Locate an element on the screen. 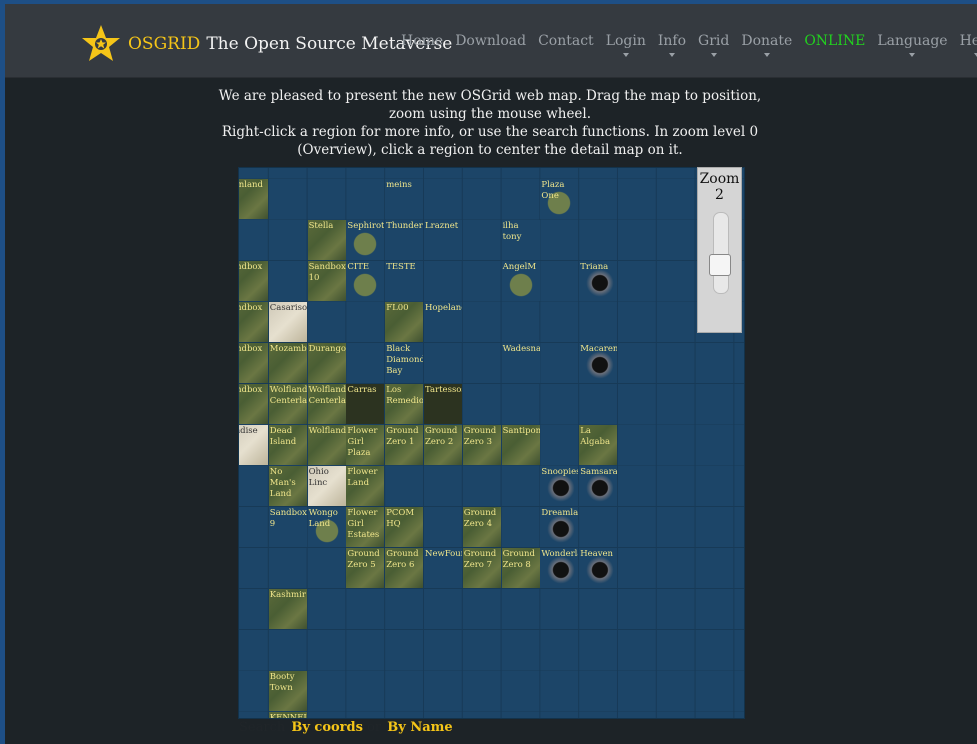 The image size is (977, 744). map-region-tile: Sephirot is located at coordinates (365, 240).